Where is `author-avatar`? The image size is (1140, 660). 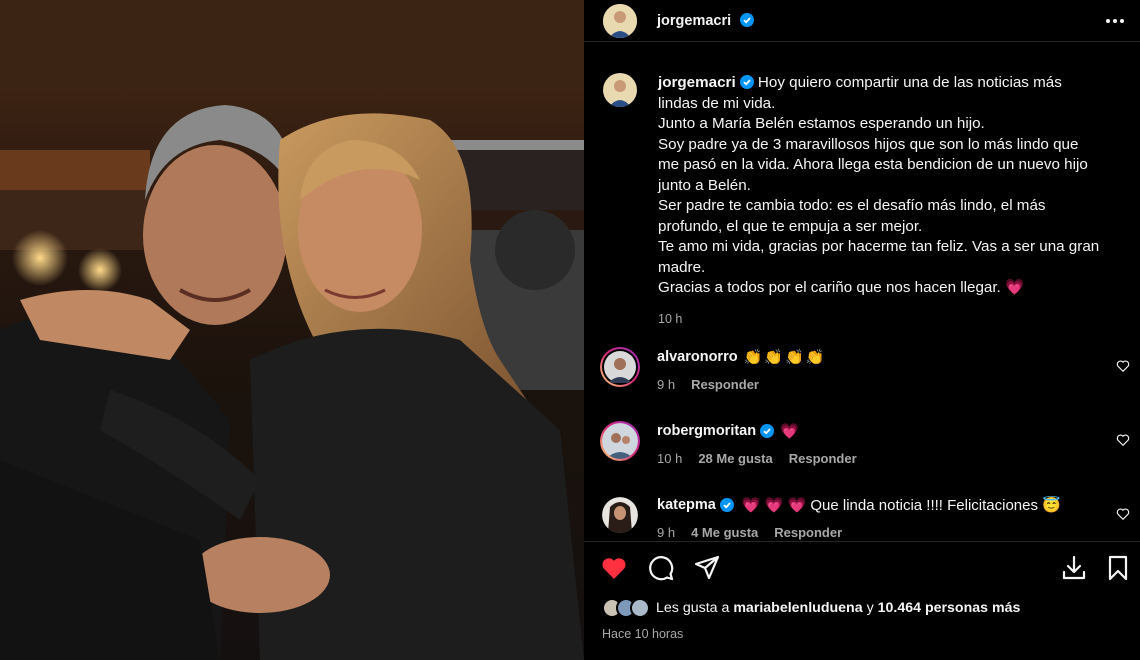 author-avatar is located at coordinates (620, 20).